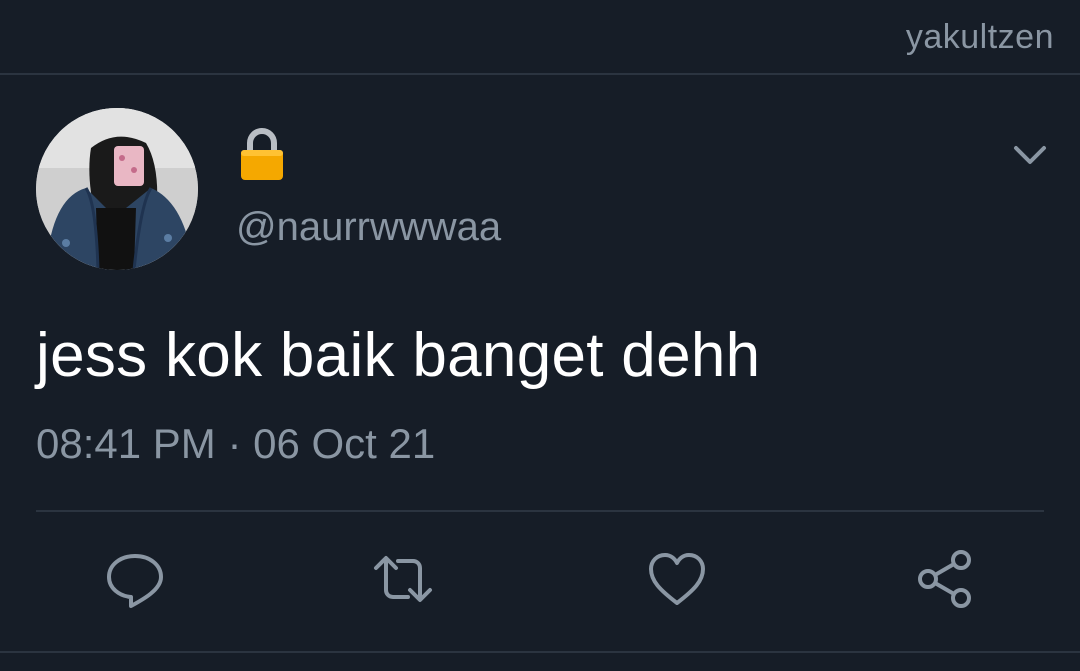 Image resolution: width=1080 pixels, height=671 pixels. What do you see at coordinates (979, 37) in the screenshot?
I see `top-username: yakultzen` at bounding box center [979, 37].